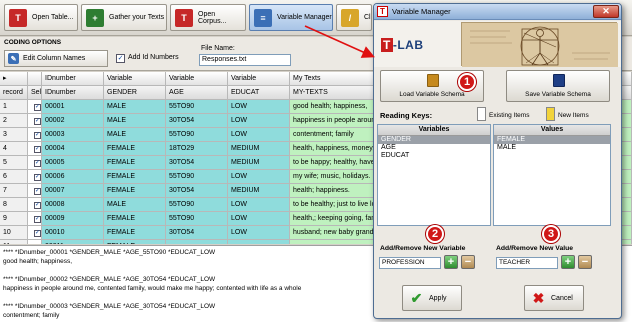 The height and width of the screenshot is (322, 632). Describe the element at coordinates (468, 262) in the screenshot. I see `remove-variable-button: −` at that location.